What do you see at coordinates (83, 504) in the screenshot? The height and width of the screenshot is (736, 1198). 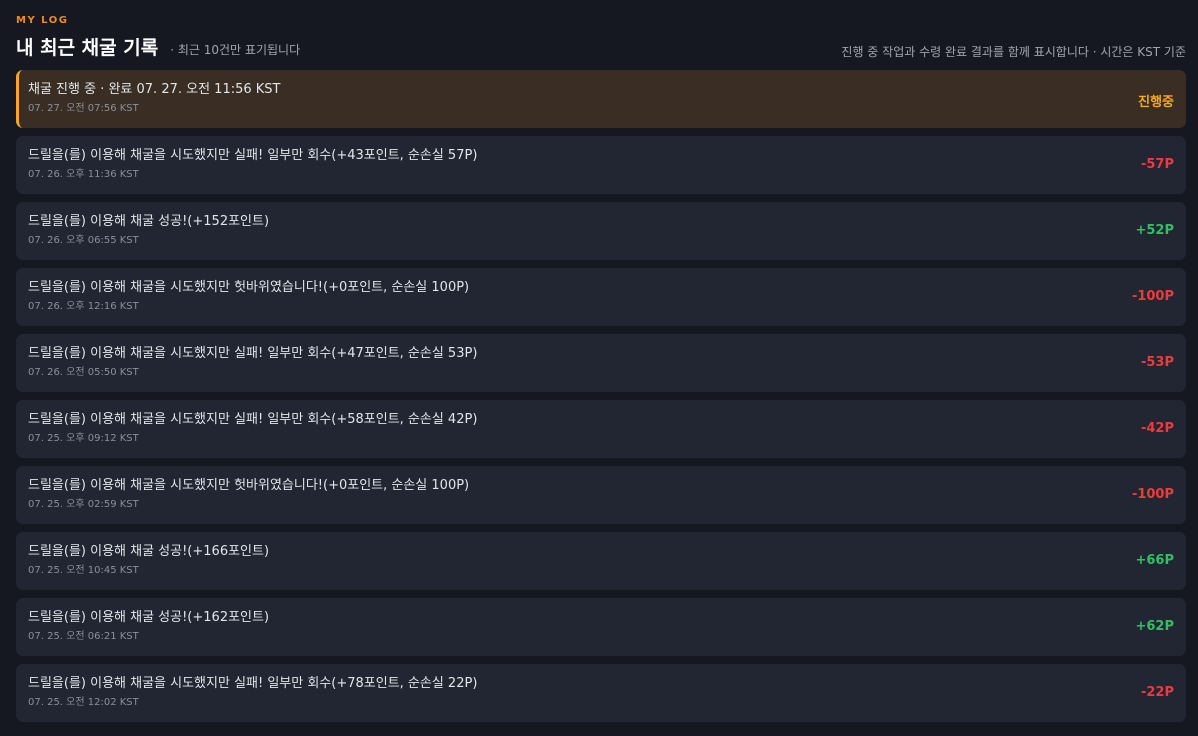 I see `log-item-time: 07. 25. 오후 02:59 KST` at bounding box center [83, 504].